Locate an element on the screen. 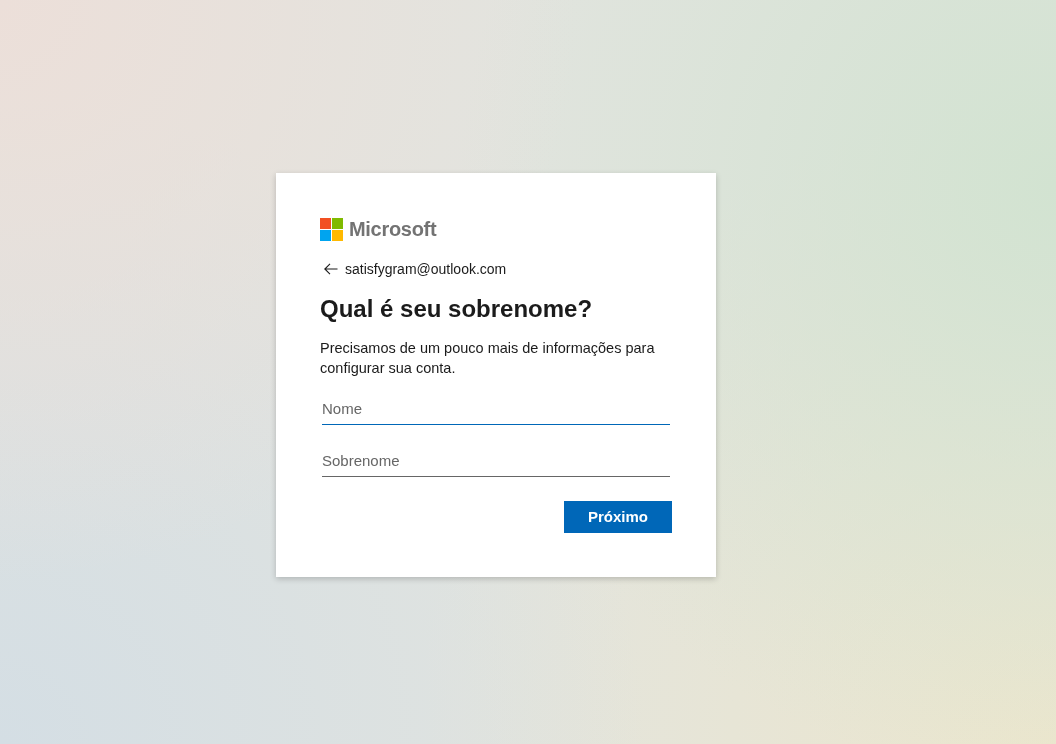 Image resolution: width=1056 pixels, height=744 pixels. back-button is located at coordinates (331, 269).